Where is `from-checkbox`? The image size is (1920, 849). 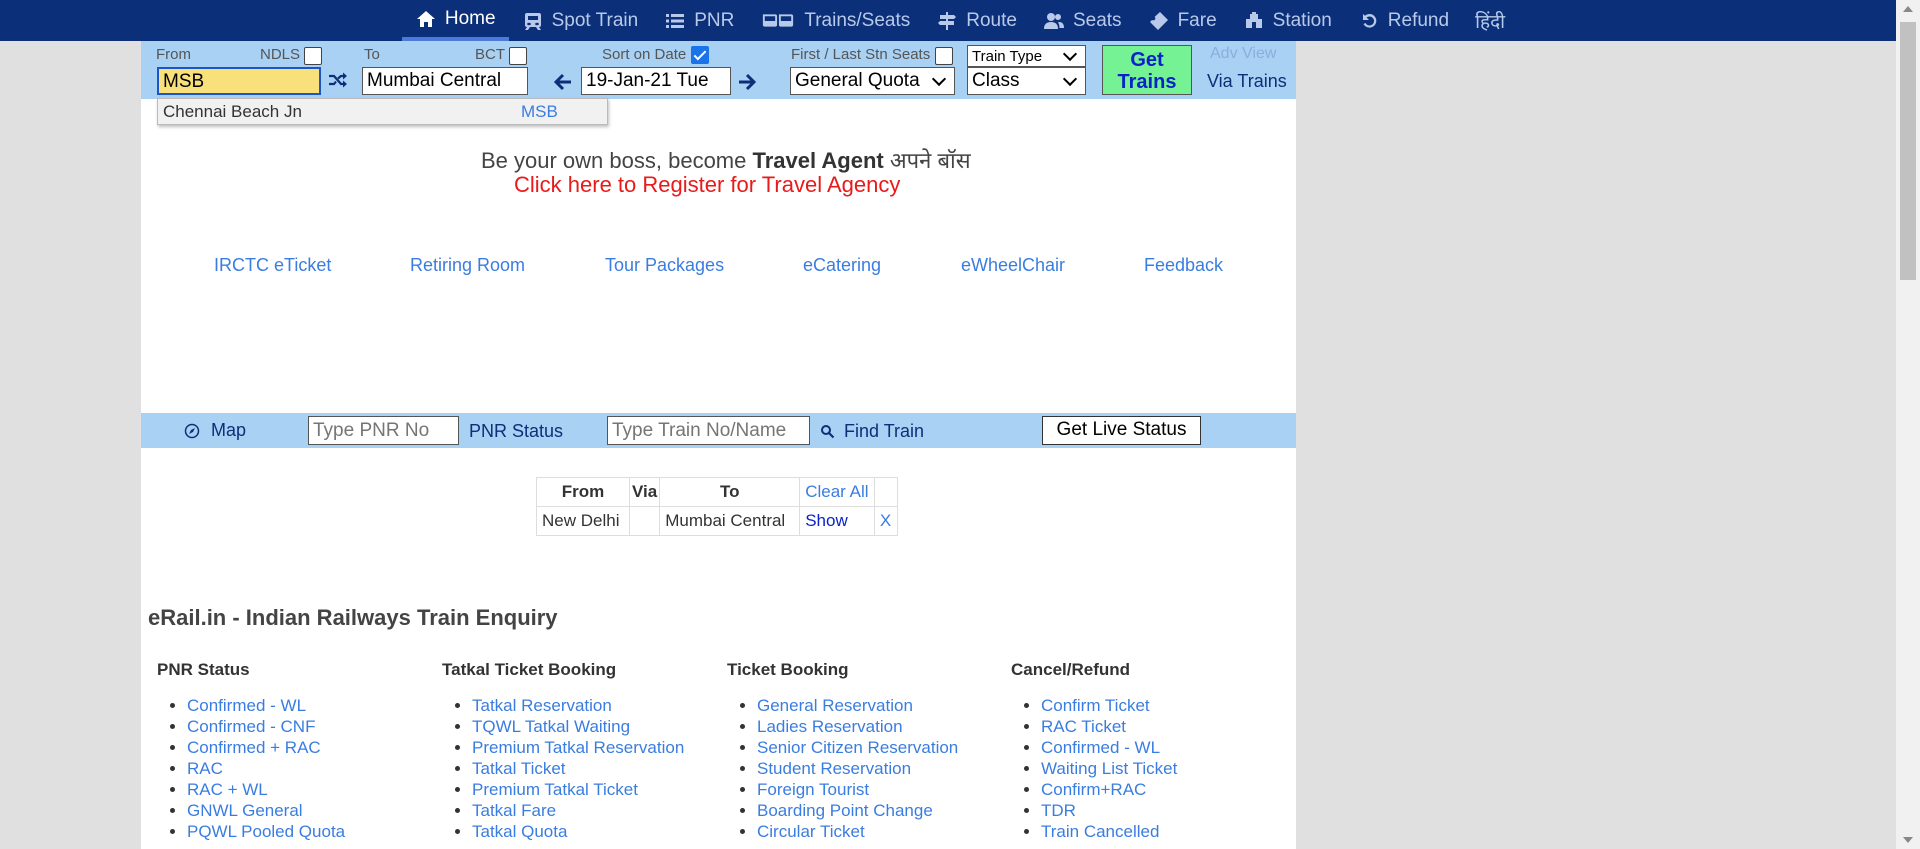
from-checkbox is located at coordinates (313, 56).